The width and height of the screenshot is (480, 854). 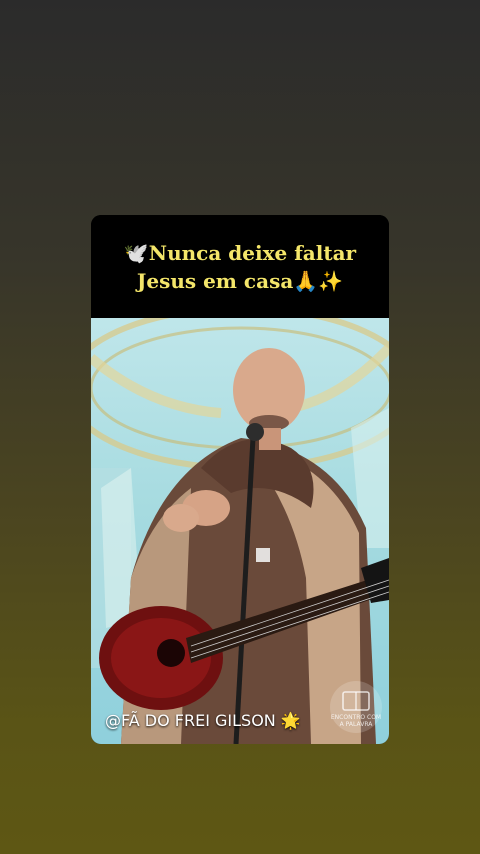 I want to click on channel-watermark: ENCONTRO COM A PALAVRA, so click(x=356, y=707).